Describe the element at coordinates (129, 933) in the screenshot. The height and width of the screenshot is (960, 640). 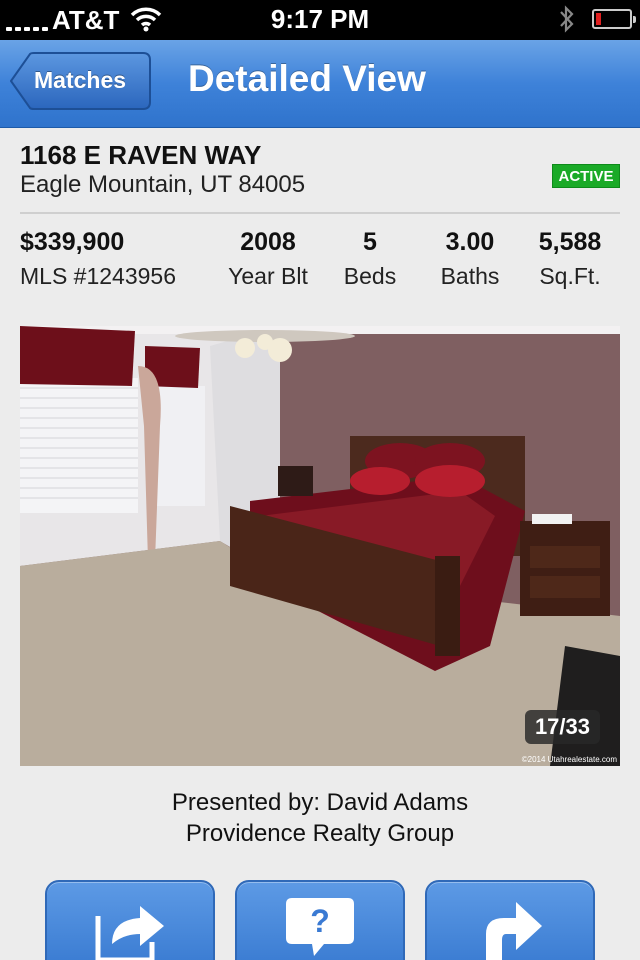
I see `share-icon` at that location.